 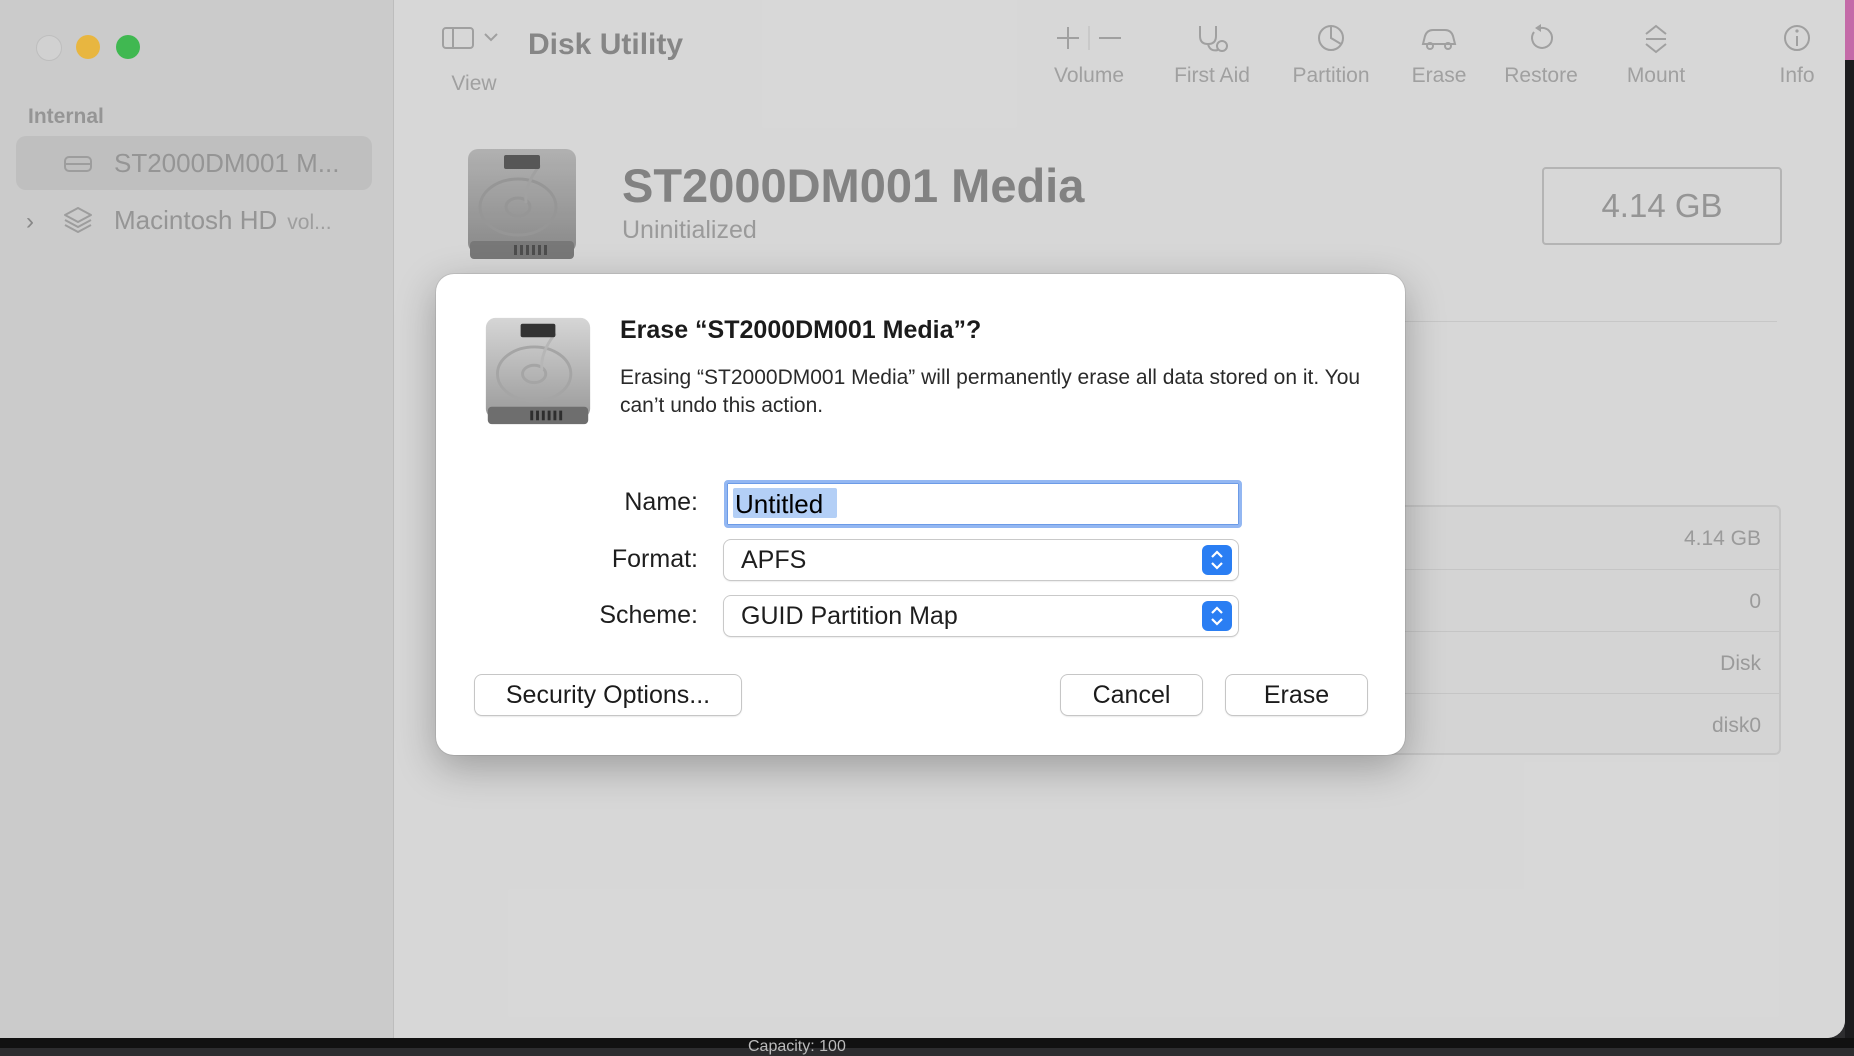 I want to click on desktop-bottom: Capacity: 100, so click(x=927, y=1046).